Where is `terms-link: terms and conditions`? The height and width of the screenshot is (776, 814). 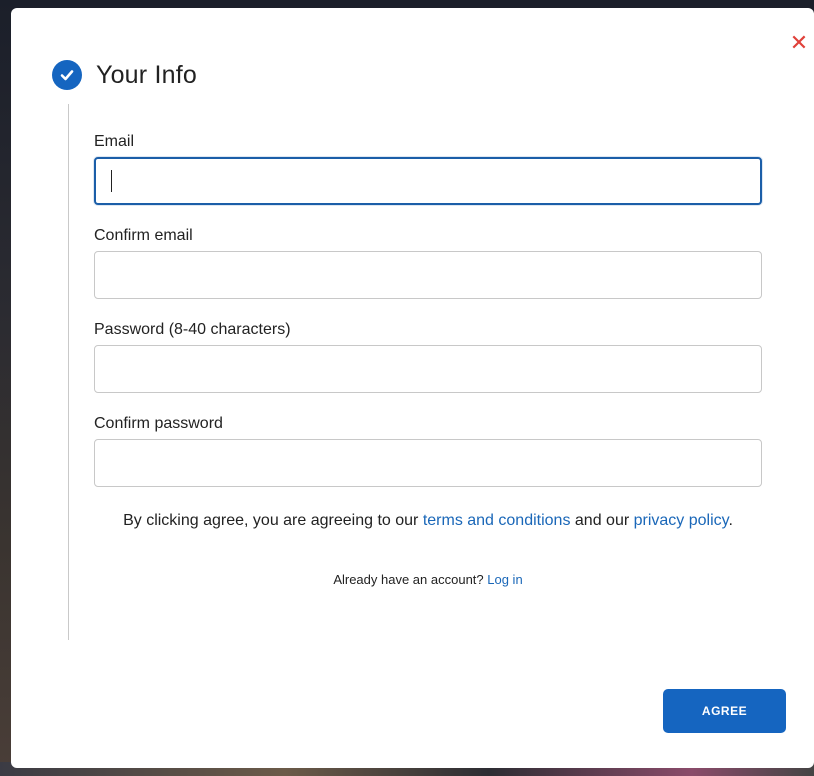 terms-link: terms and conditions is located at coordinates (497, 520).